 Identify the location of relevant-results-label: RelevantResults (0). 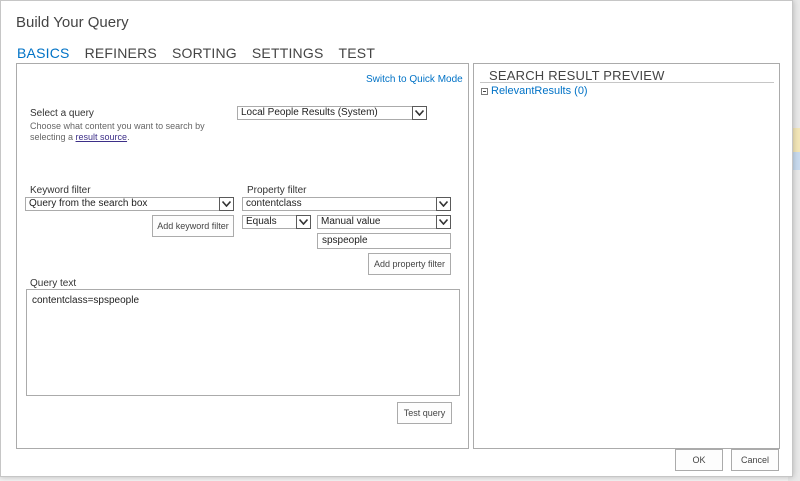
(539, 91).